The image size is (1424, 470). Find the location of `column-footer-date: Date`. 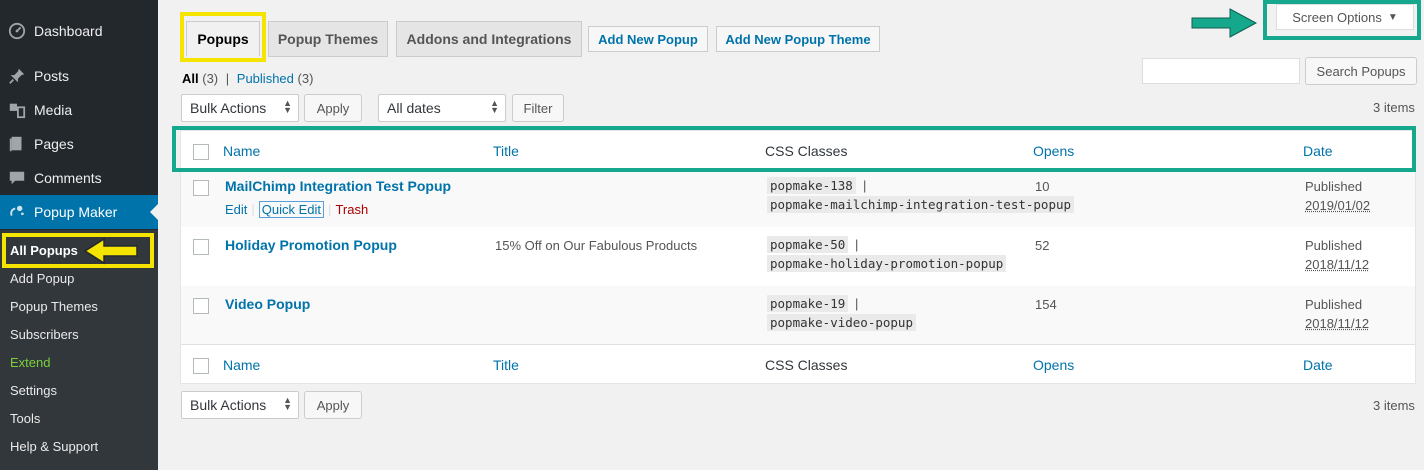

column-footer-date: Date is located at coordinates (1318, 365).